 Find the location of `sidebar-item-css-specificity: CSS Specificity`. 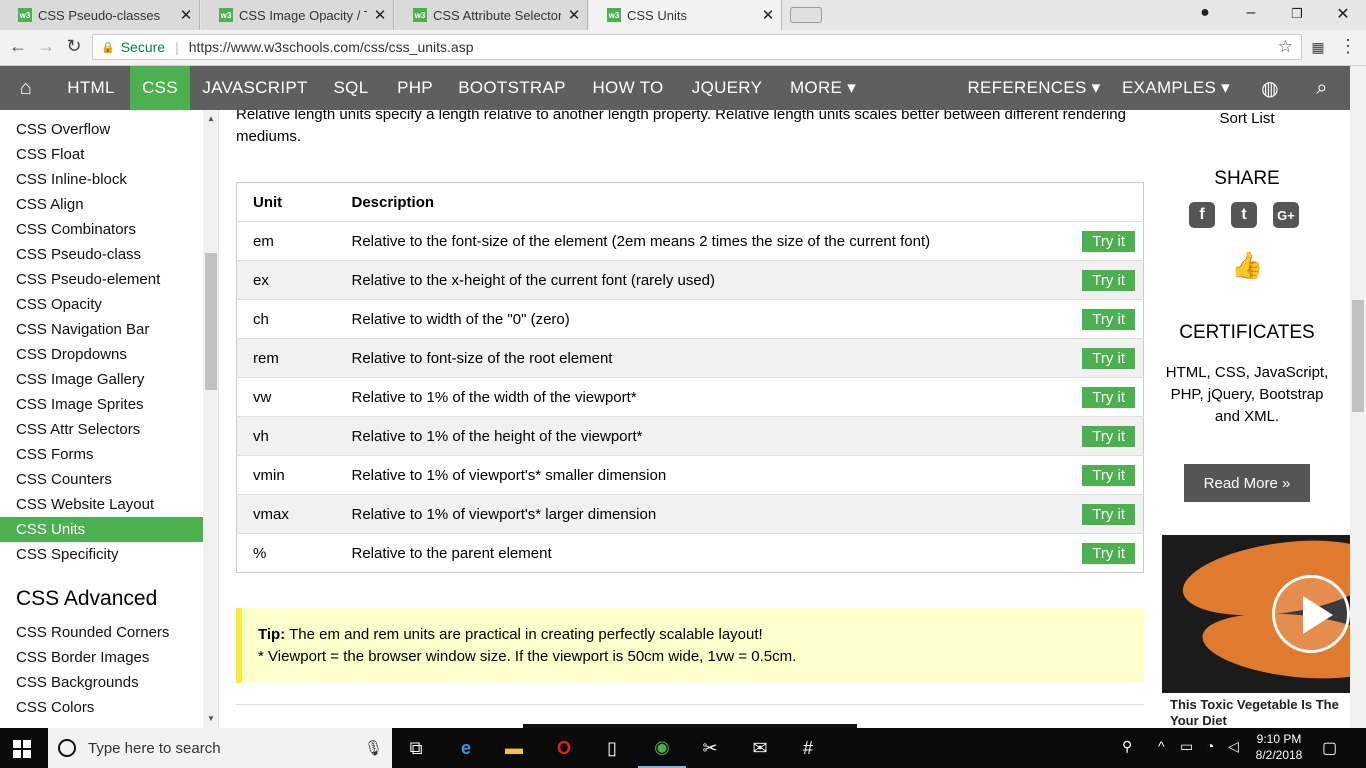

sidebar-item-css-specificity: CSS Specificity is located at coordinates (101, 554).